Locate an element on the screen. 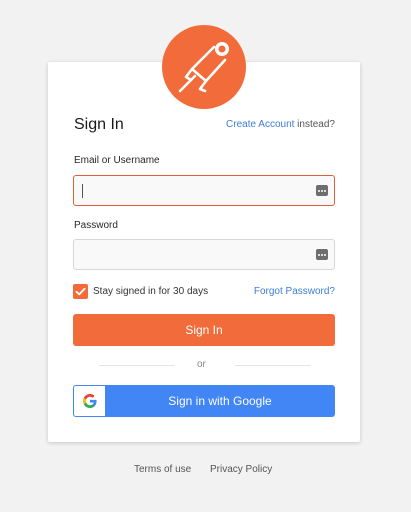 The height and width of the screenshot is (512, 411). checkmark-icon is located at coordinates (80, 291).